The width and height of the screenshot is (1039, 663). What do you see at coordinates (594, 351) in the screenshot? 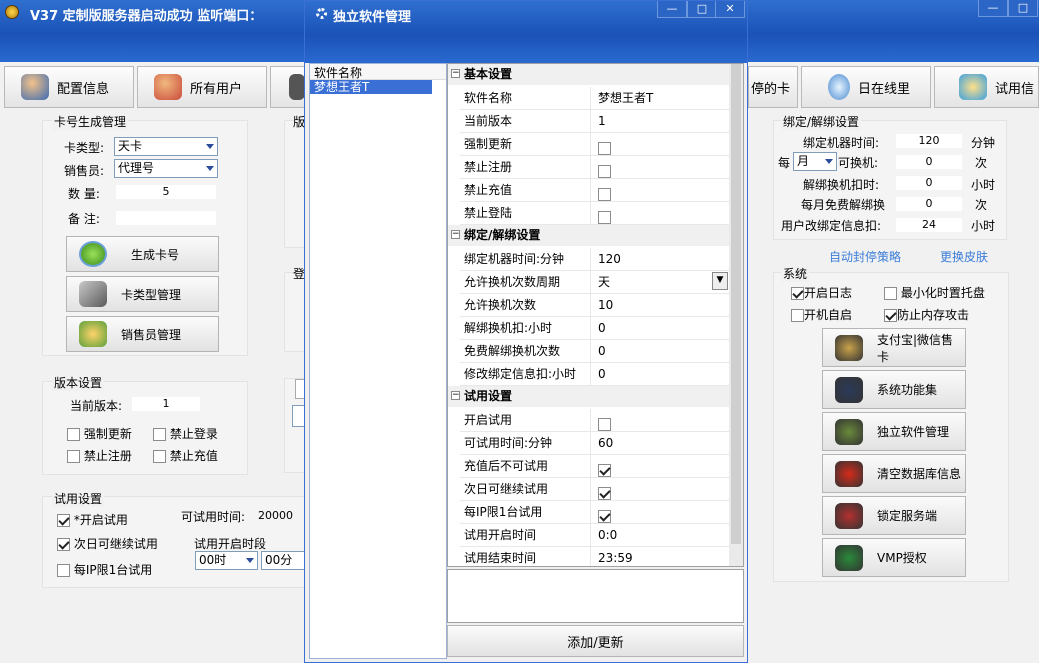
I see `property-row: 免费解绑换机次数 0` at bounding box center [594, 351].